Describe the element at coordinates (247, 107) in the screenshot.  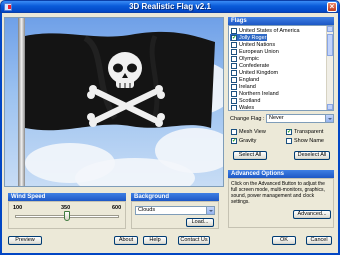
I see `flag-list-item-label: Wales` at that location.